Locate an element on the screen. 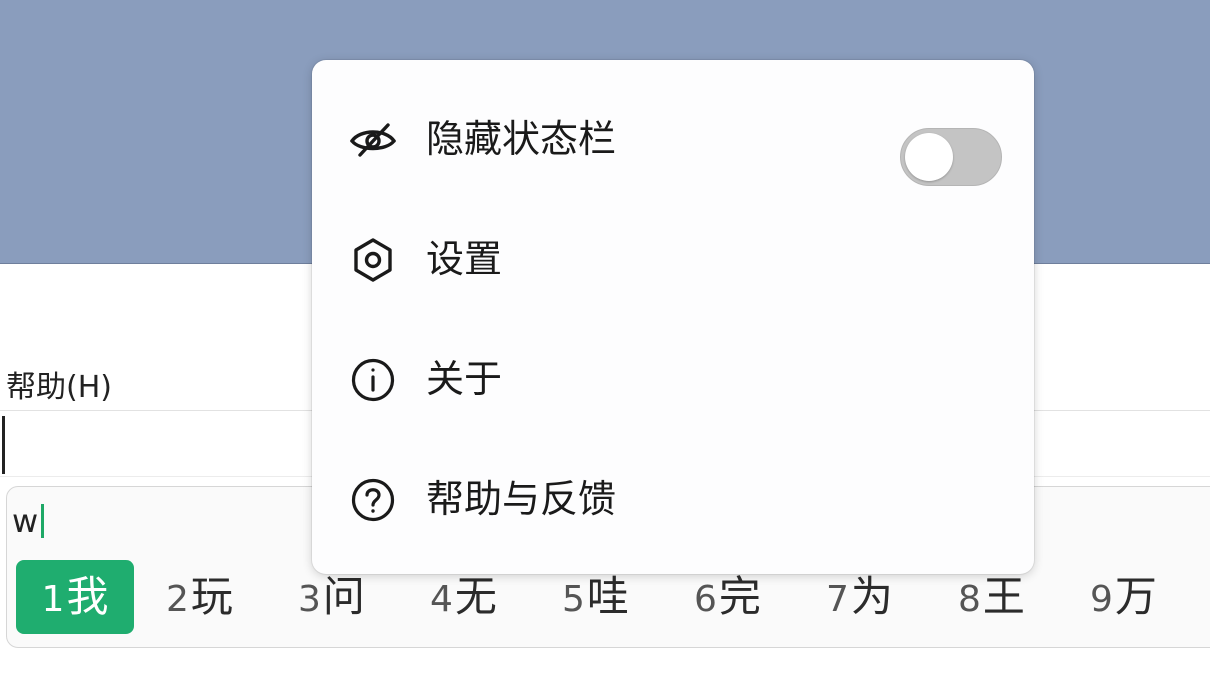 The image size is (1210, 676). eye-off-icon is located at coordinates (373, 140).